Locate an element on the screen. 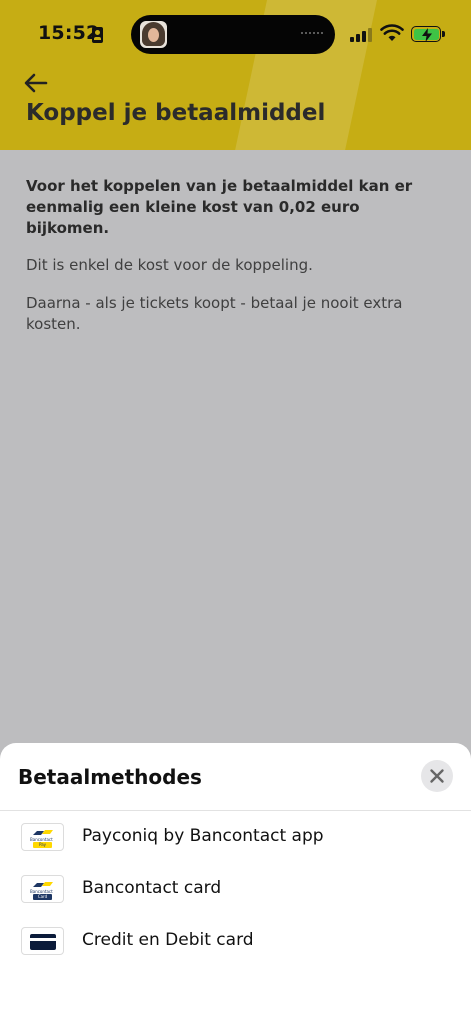 This screenshot has height=1024, width=471. payment-method-bancontact: Bancontact Card Bancontact card is located at coordinates (235, 889).